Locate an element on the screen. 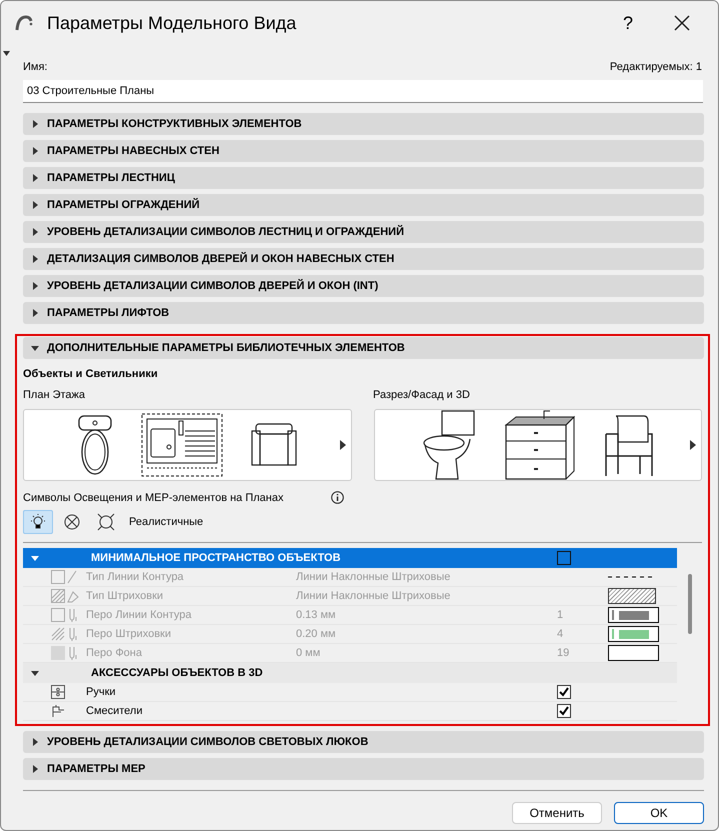  bulb-symbol-button is located at coordinates (38, 522).